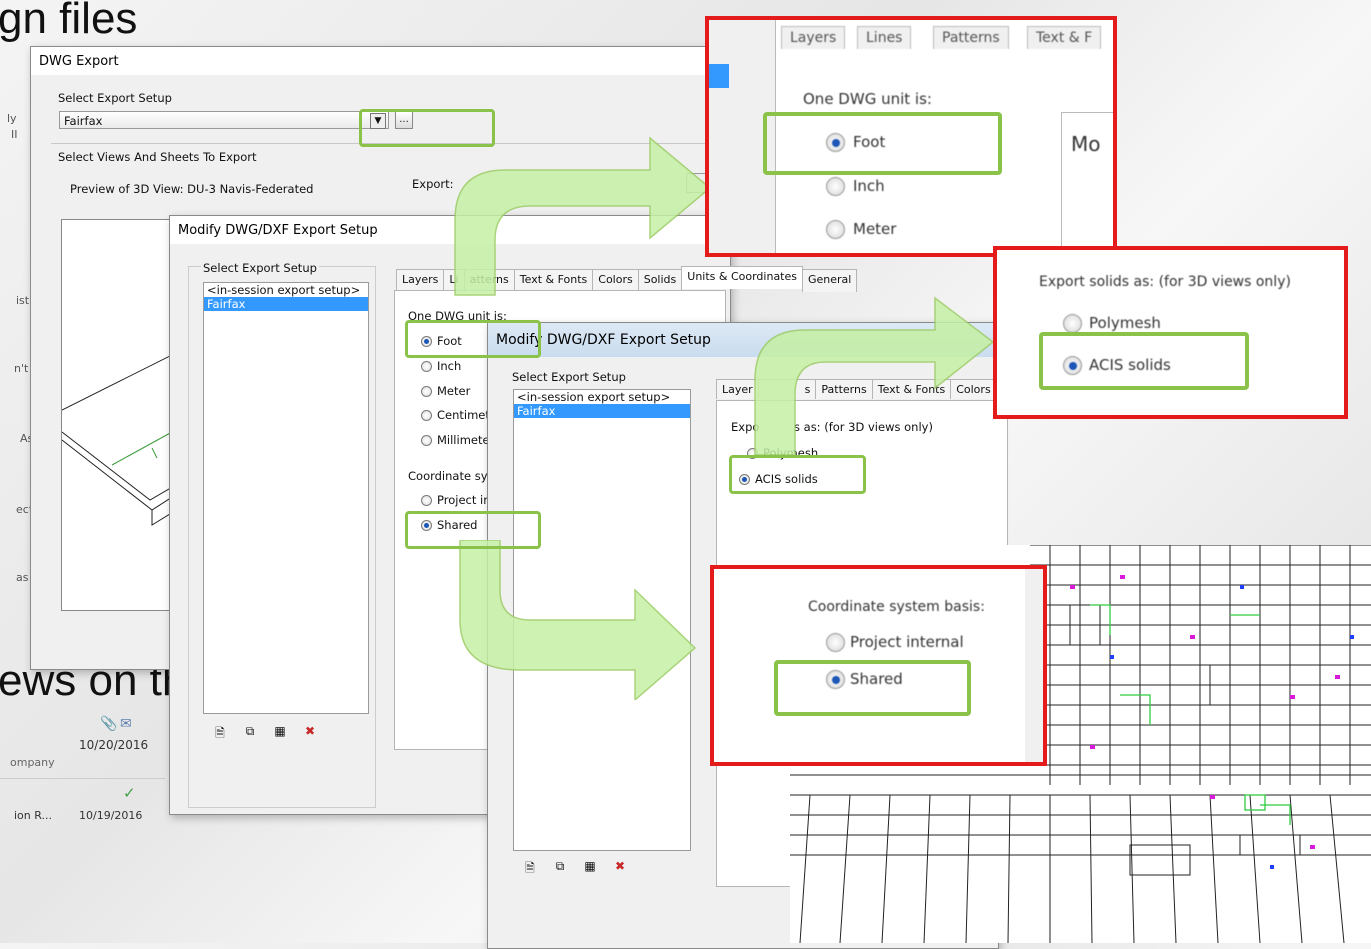 This screenshot has width=1371, height=949. I want to click on coordinate-system-label: Coordinate syst, so click(453, 476).